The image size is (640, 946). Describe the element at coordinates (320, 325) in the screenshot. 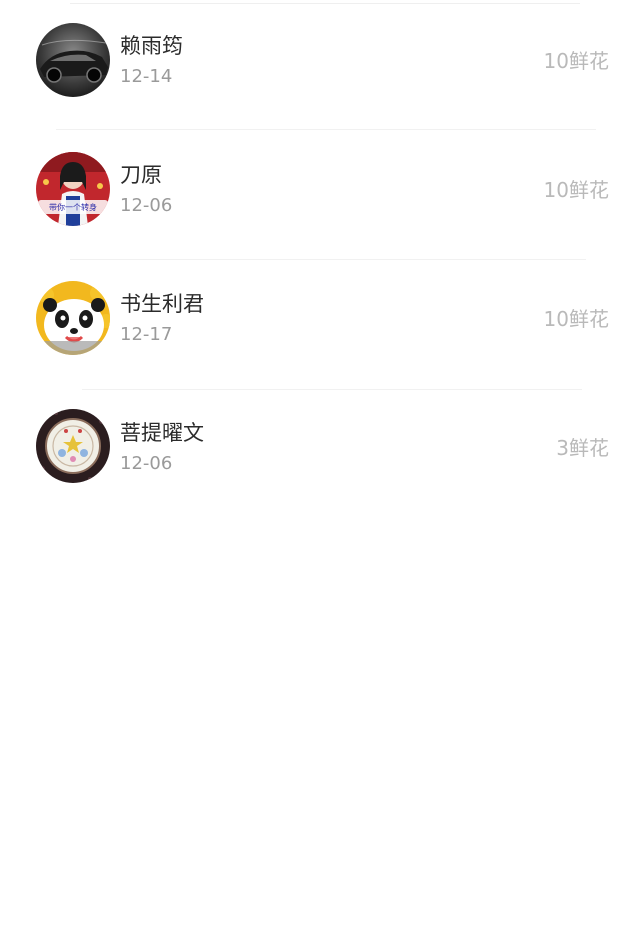

I see `list-item: 书生利君 12-17 10鲜花` at that location.